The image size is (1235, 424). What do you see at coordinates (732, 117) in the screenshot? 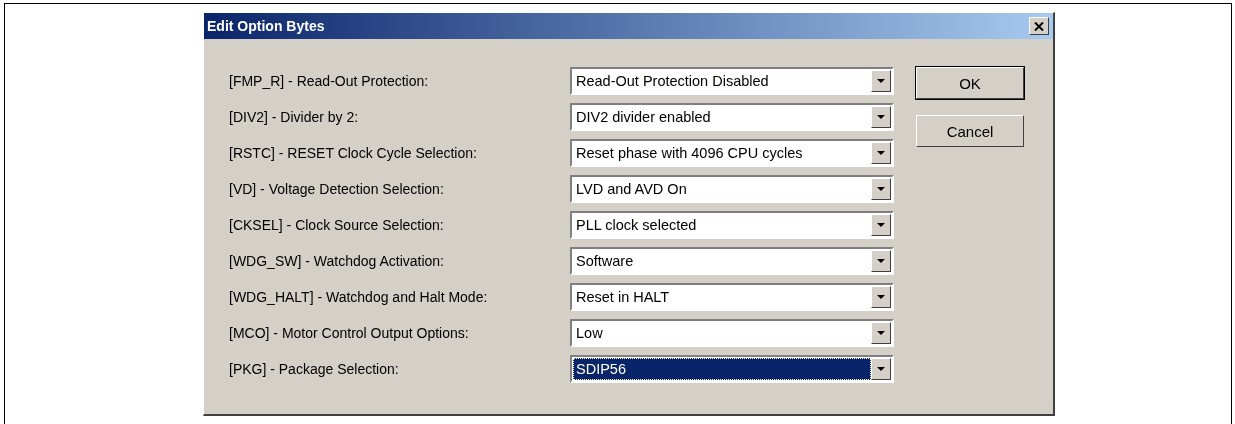
I see `option-dropdown: DIV2 divider enabled` at bounding box center [732, 117].